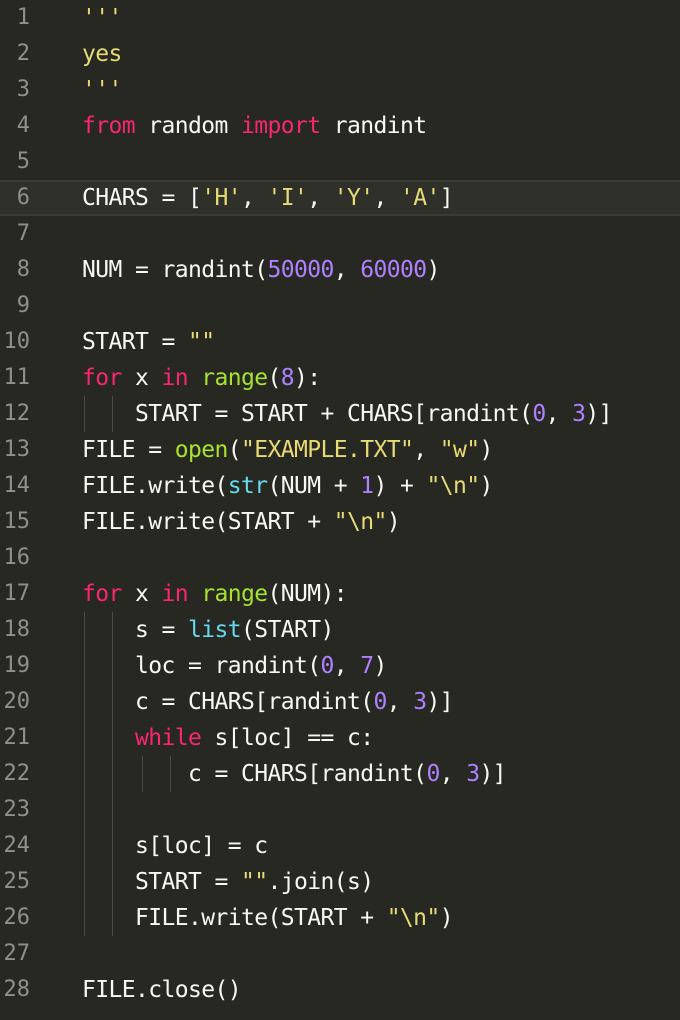  Describe the element at coordinates (247, 486) in the screenshot. I see `code-token: str` at that location.